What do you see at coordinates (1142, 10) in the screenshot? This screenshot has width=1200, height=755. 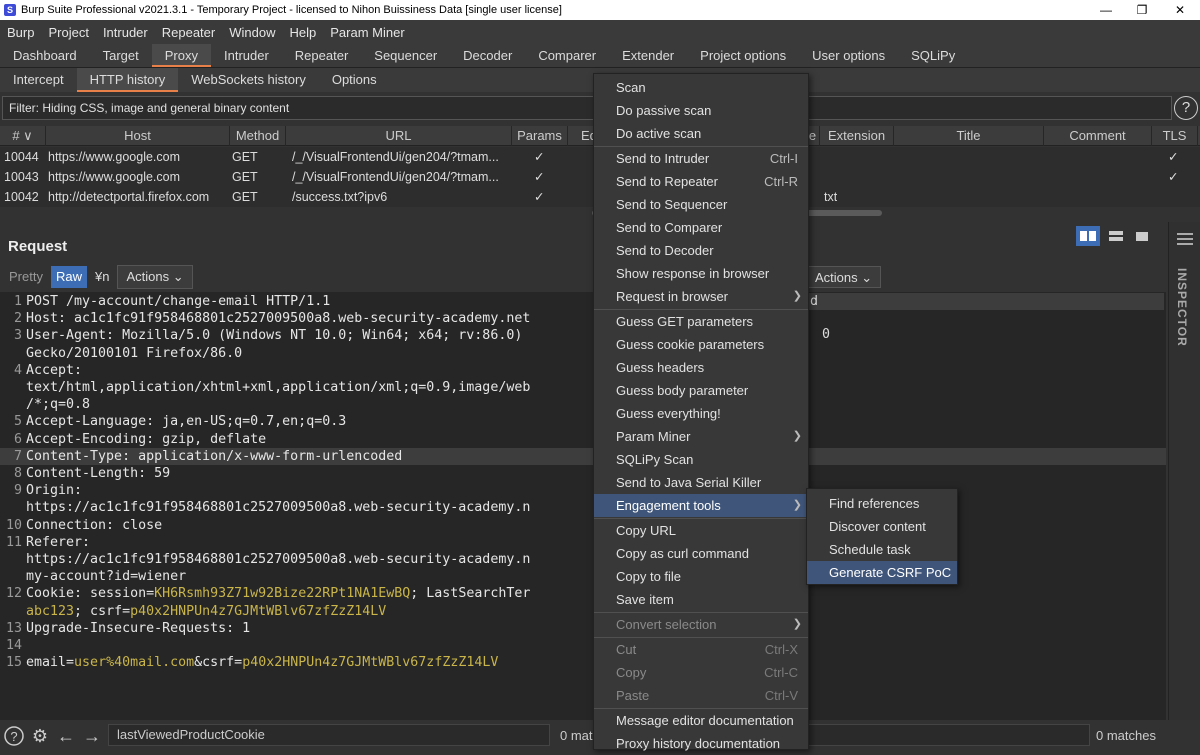 I see `restore-icon: ❐` at bounding box center [1142, 10].